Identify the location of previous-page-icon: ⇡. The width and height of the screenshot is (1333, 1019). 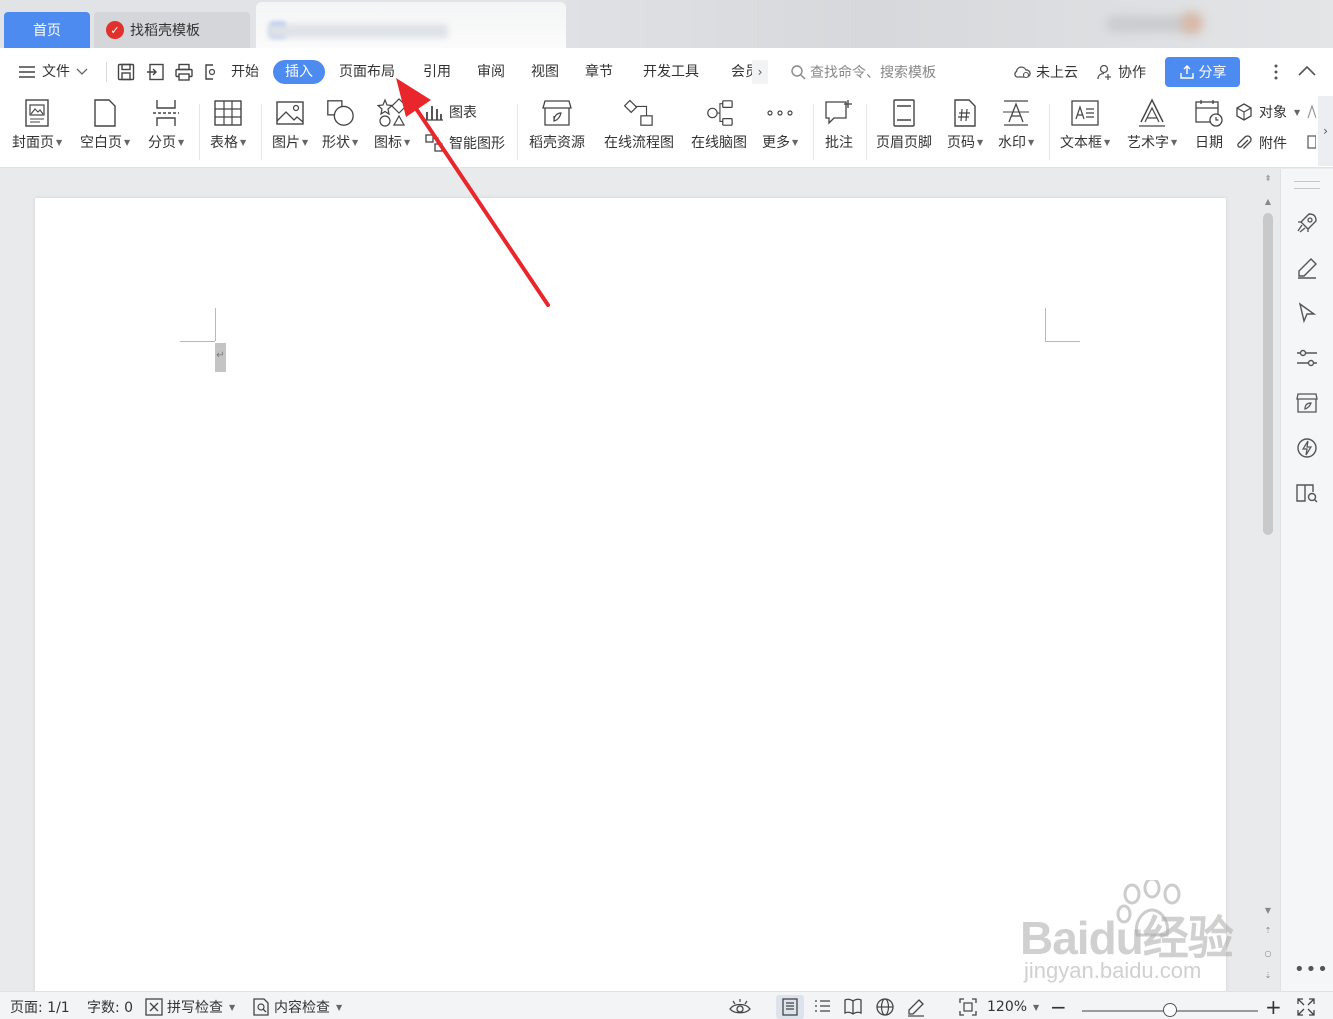
(1268, 931).